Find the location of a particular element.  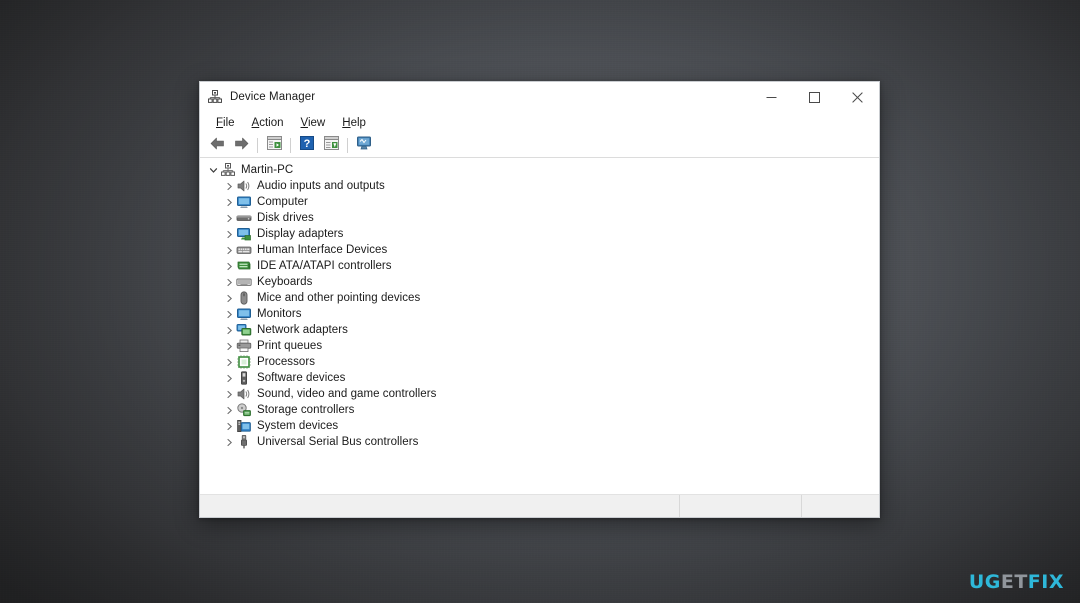

tree-item-label: Sound, video and game controllers is located at coordinates (347, 394).